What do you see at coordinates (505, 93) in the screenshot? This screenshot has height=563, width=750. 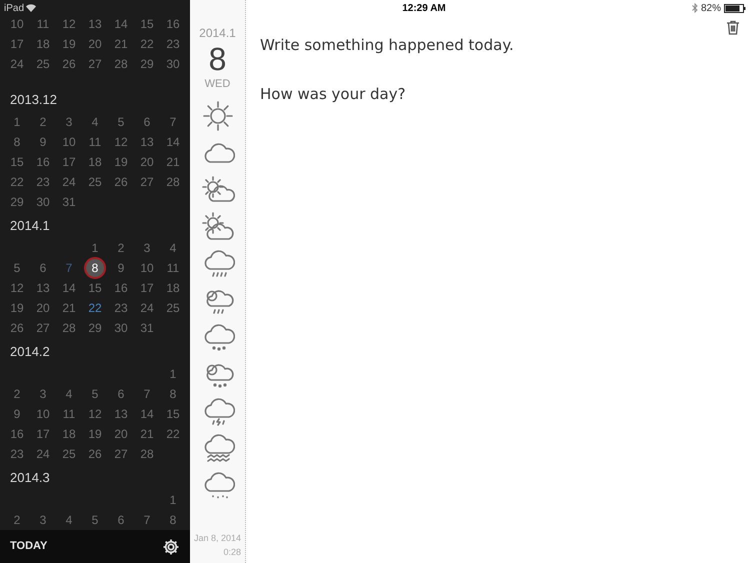 I see `entry-text: How was your day?` at bounding box center [505, 93].